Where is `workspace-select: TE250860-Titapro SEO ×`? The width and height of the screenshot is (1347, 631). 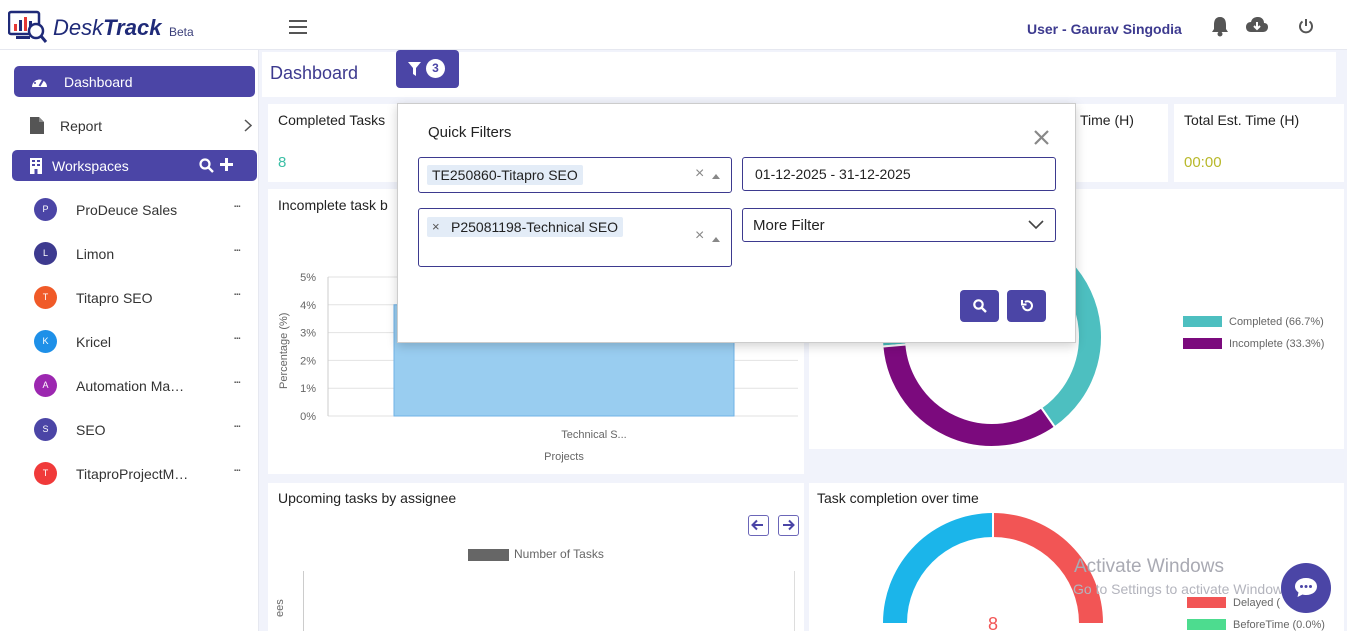 workspace-select: TE250860-Titapro SEO × is located at coordinates (575, 175).